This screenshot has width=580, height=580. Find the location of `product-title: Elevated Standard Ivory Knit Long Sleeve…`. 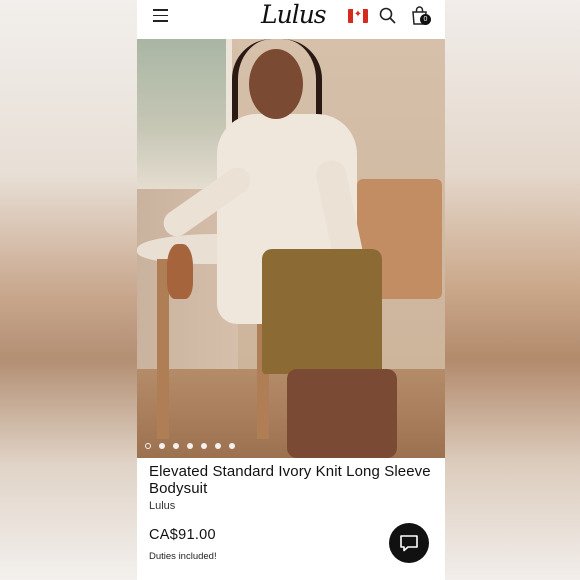

product-title: Elevated Standard Ivory Knit Long Sleeve… is located at coordinates (290, 480).